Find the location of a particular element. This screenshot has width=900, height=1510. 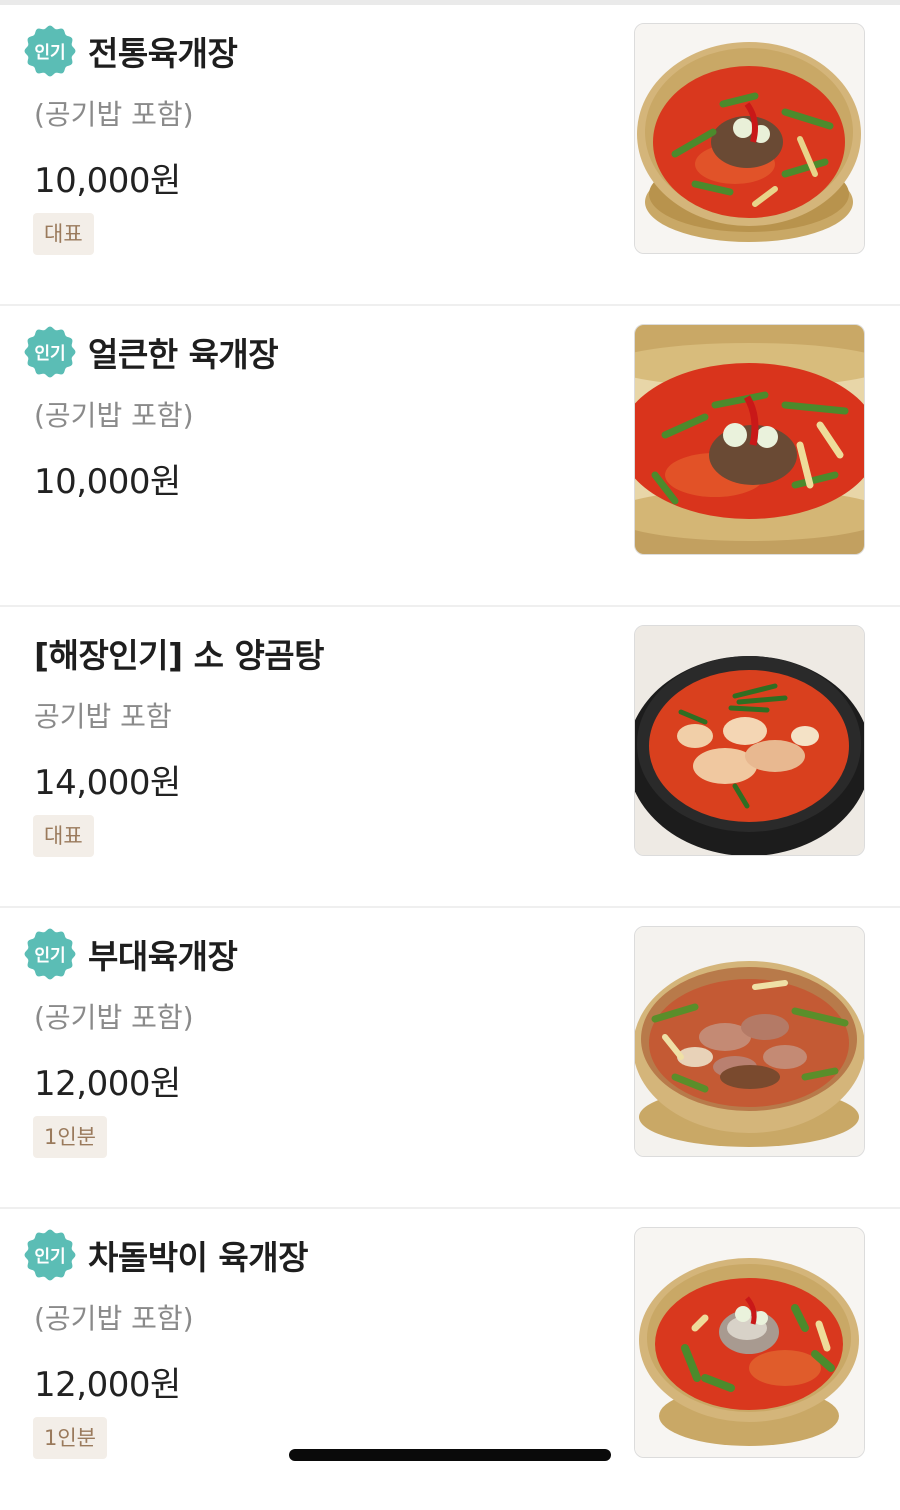

menu-item-name: 전통육개장 is located at coordinates (163, 53).